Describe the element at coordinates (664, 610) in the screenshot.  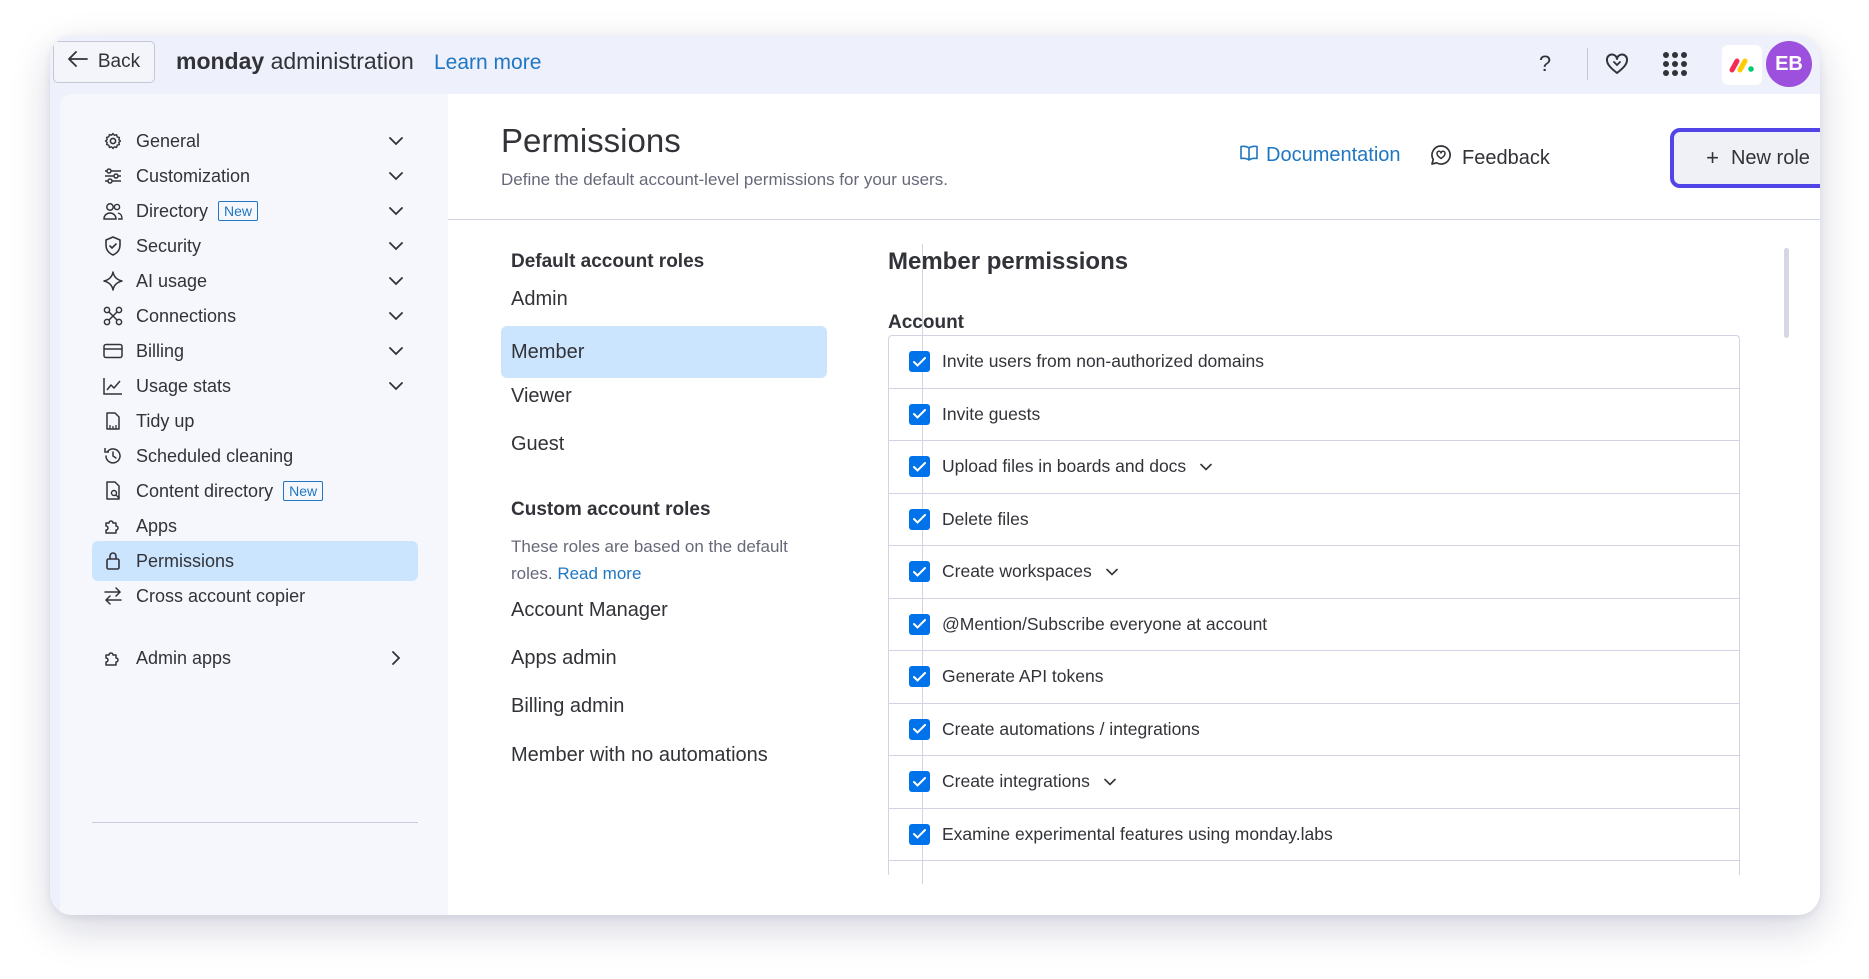
I see `role-item-account-manager: Account Manager` at that location.